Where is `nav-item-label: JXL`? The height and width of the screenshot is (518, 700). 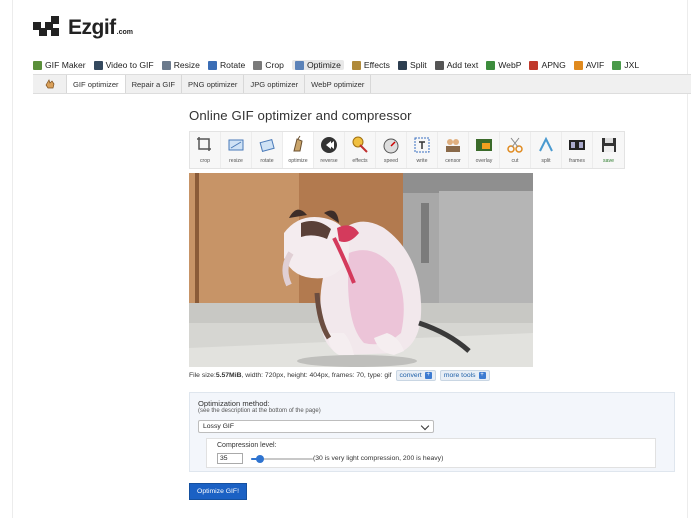 nav-item-label: JXL is located at coordinates (632, 65).